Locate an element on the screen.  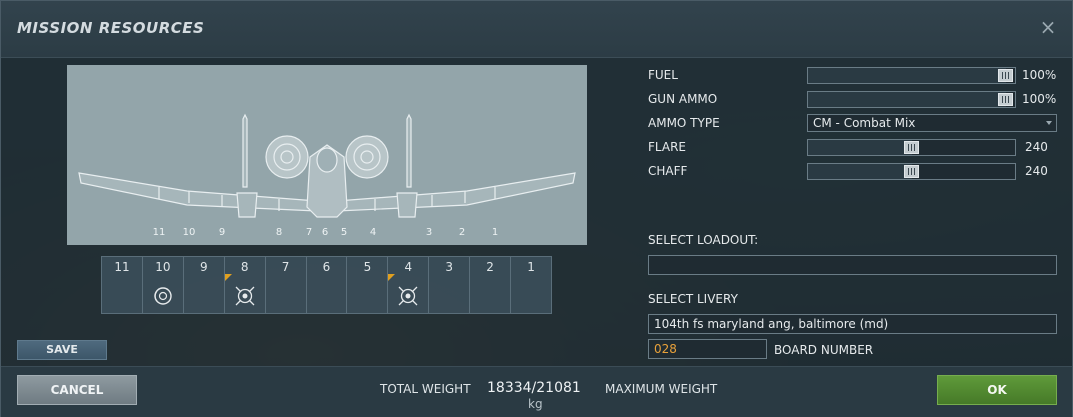
pylon-slot-6: 6 is located at coordinates (327, 285).